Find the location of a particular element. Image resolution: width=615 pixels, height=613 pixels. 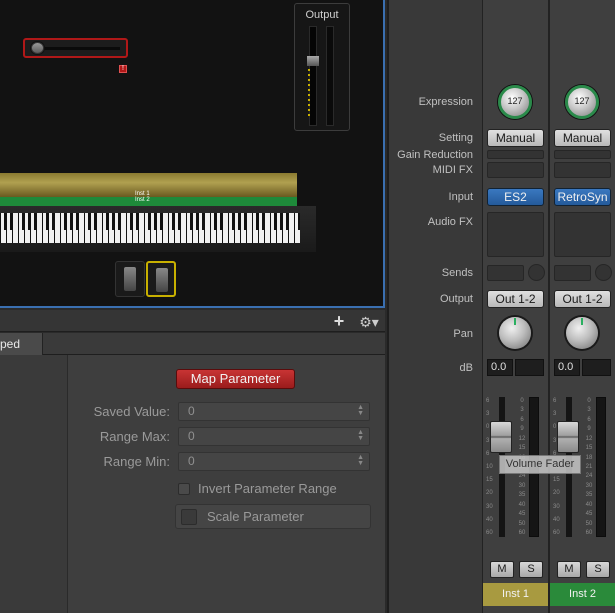

mapping-badge-icon: ! is located at coordinates (123, 69).